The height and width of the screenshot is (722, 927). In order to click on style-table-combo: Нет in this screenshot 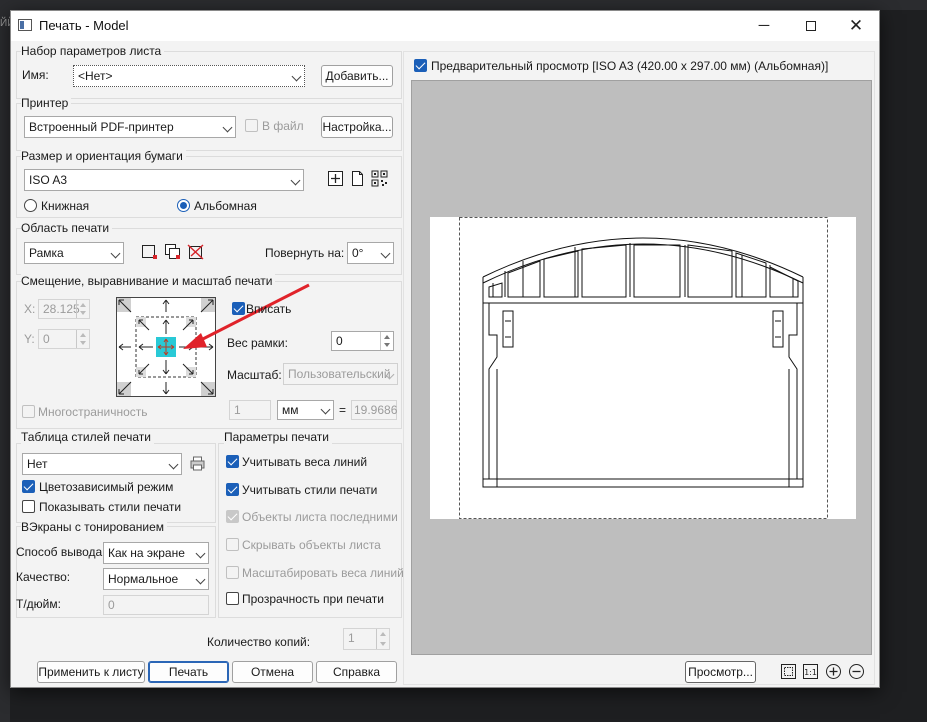, I will do `click(102, 464)`.